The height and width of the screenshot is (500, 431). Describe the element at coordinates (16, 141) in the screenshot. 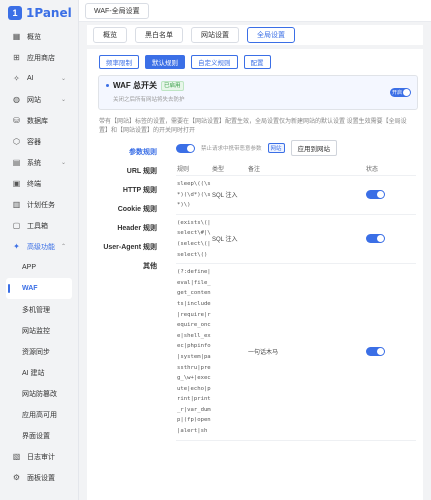

I see `container-icon: ⬡` at that location.